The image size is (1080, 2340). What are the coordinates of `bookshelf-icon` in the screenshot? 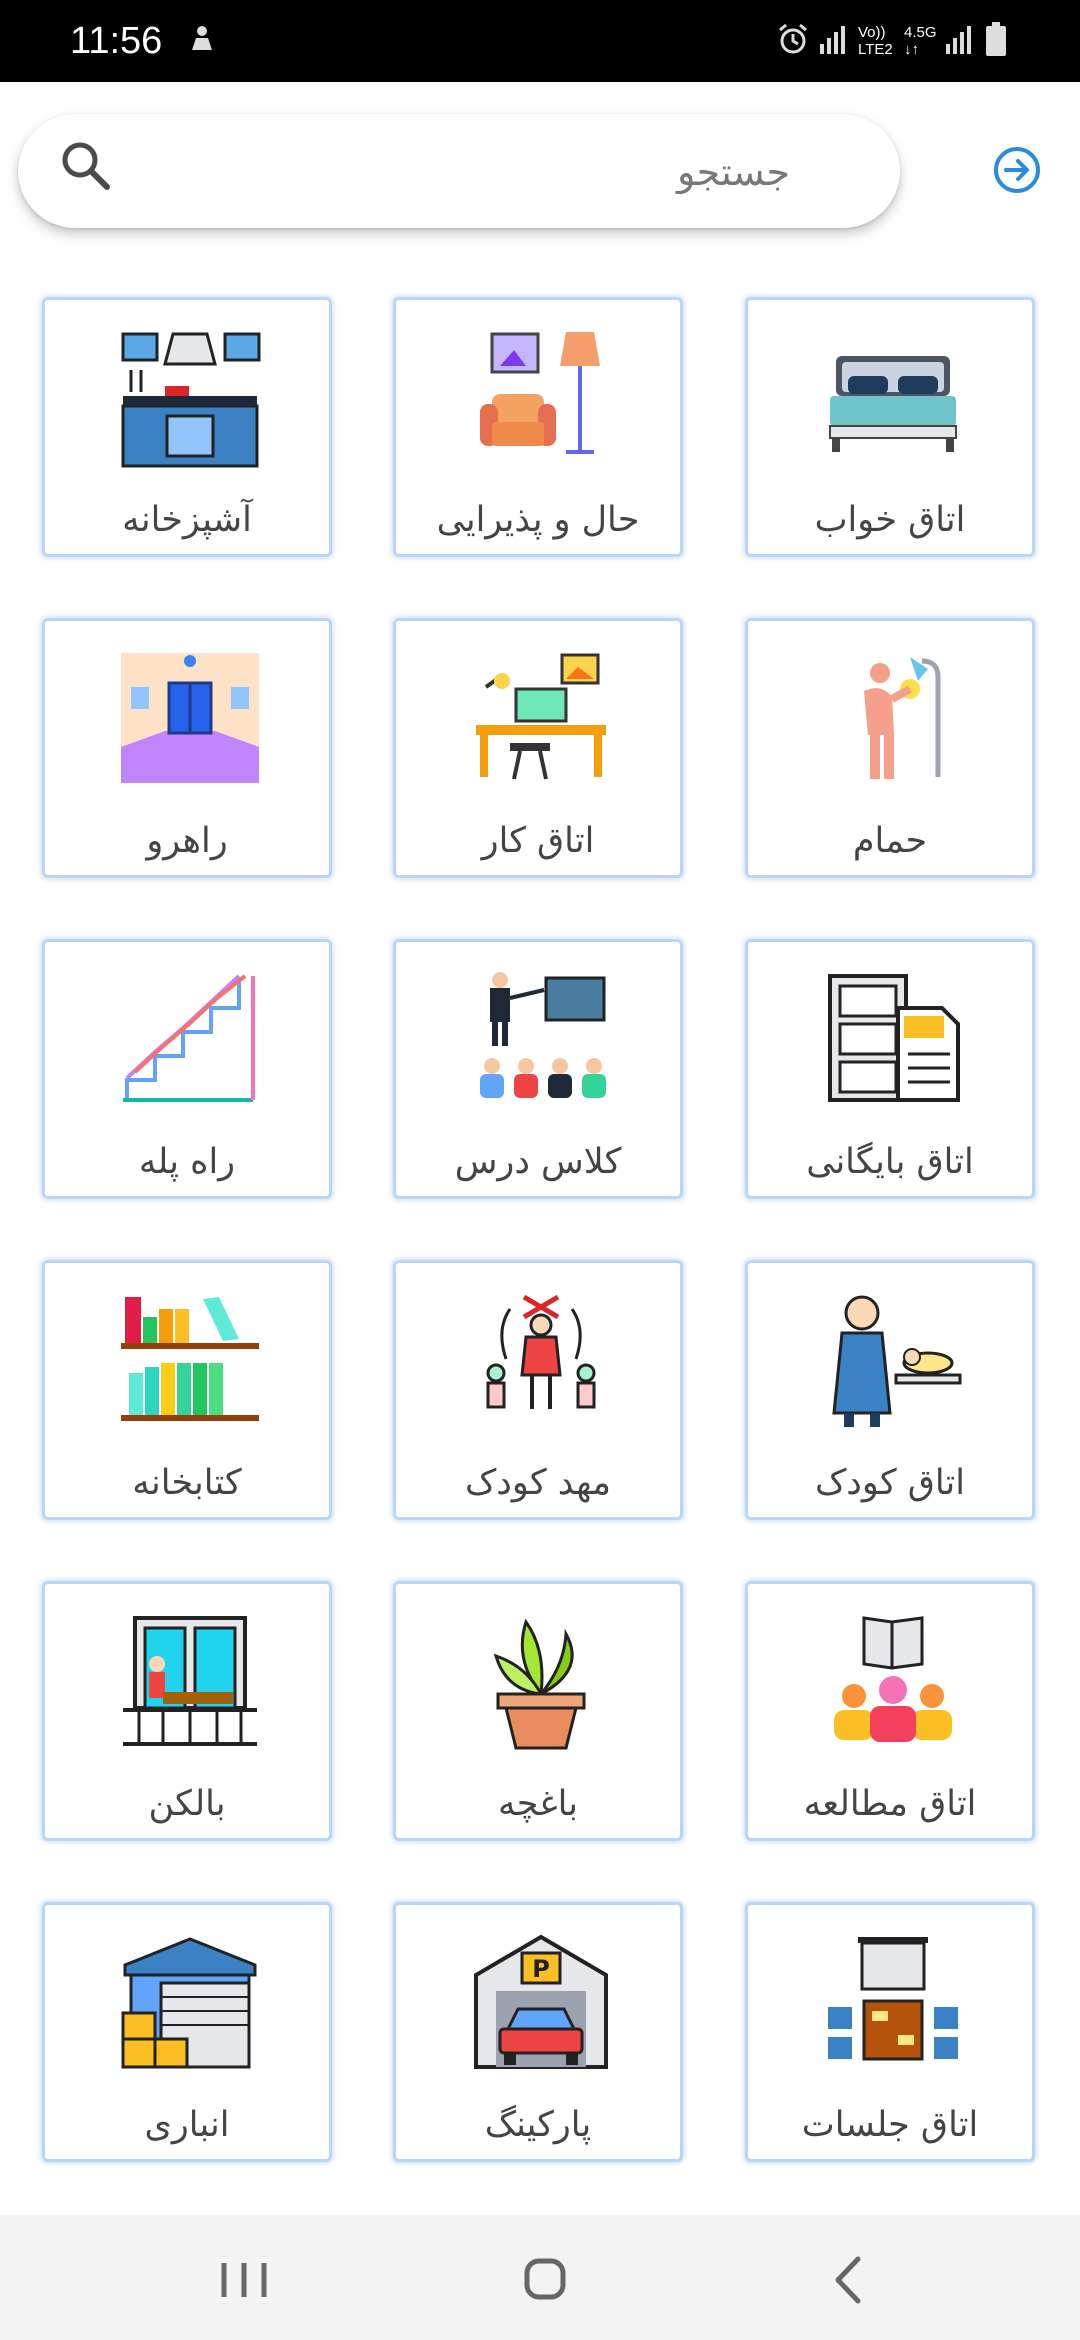 It's located at (190, 1359).